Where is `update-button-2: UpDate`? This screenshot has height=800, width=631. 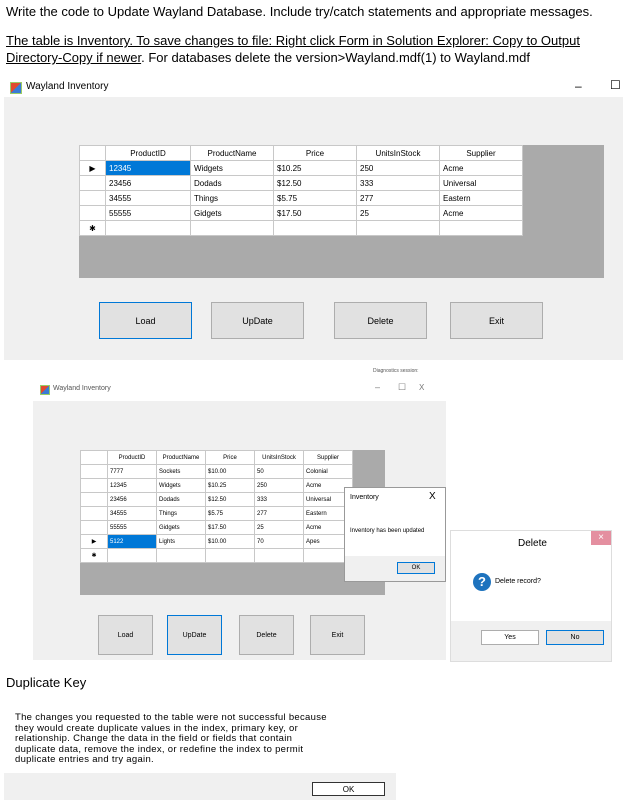
update-button-2: UpDate is located at coordinates (194, 635).